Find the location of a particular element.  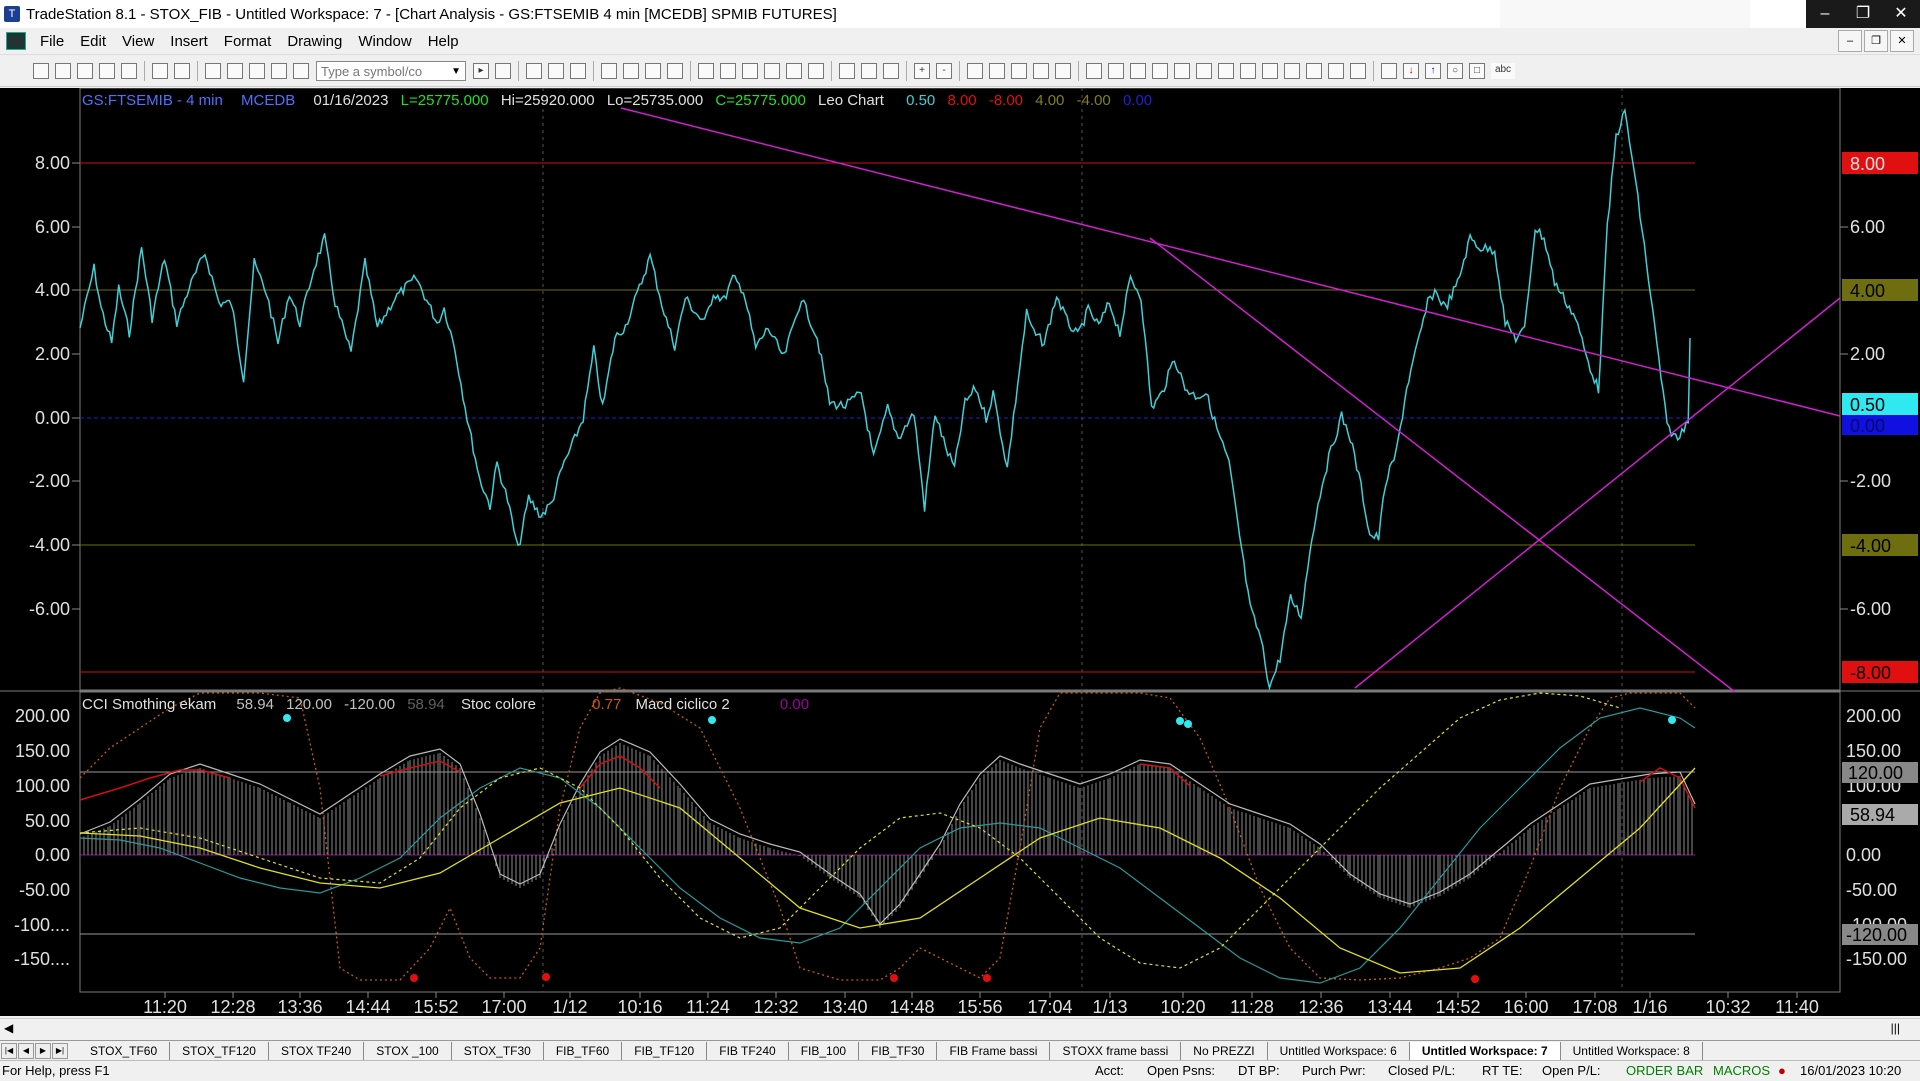

status-macros: MACROS is located at coordinates (1741, 1070).